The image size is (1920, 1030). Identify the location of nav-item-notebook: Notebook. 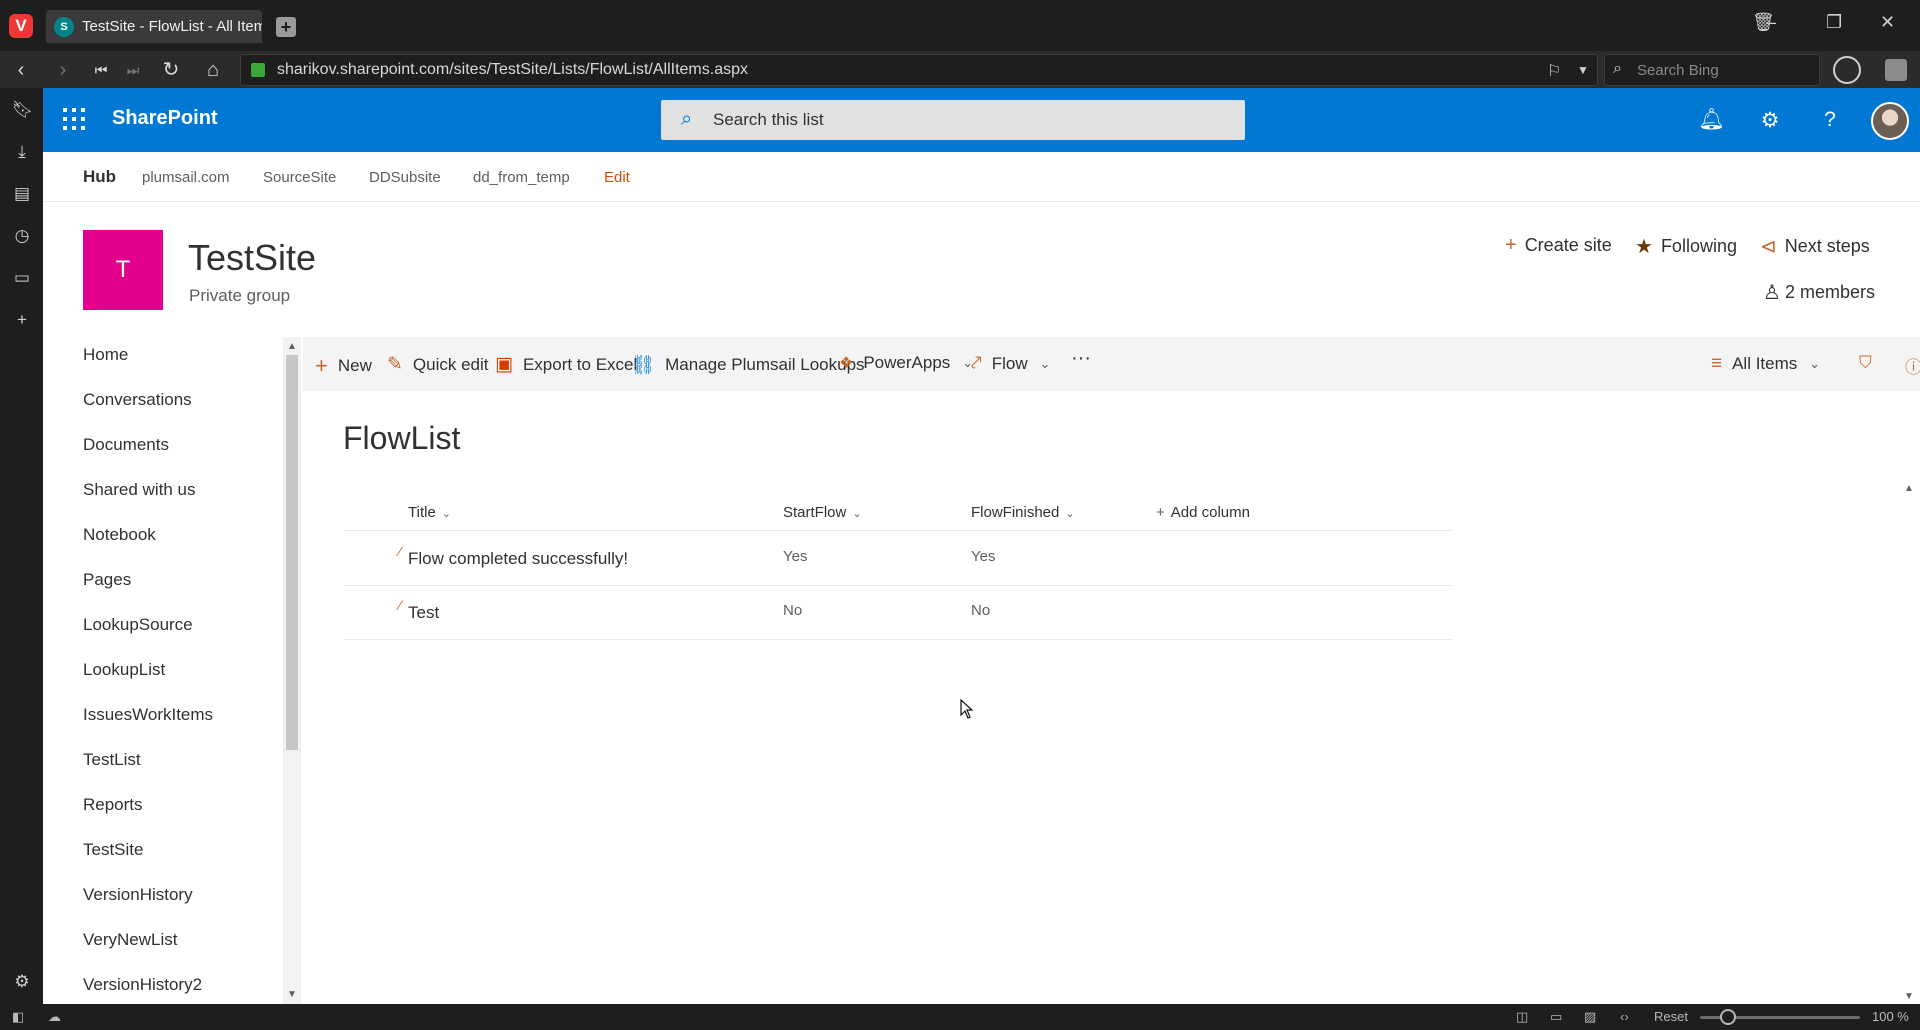
(119, 535).